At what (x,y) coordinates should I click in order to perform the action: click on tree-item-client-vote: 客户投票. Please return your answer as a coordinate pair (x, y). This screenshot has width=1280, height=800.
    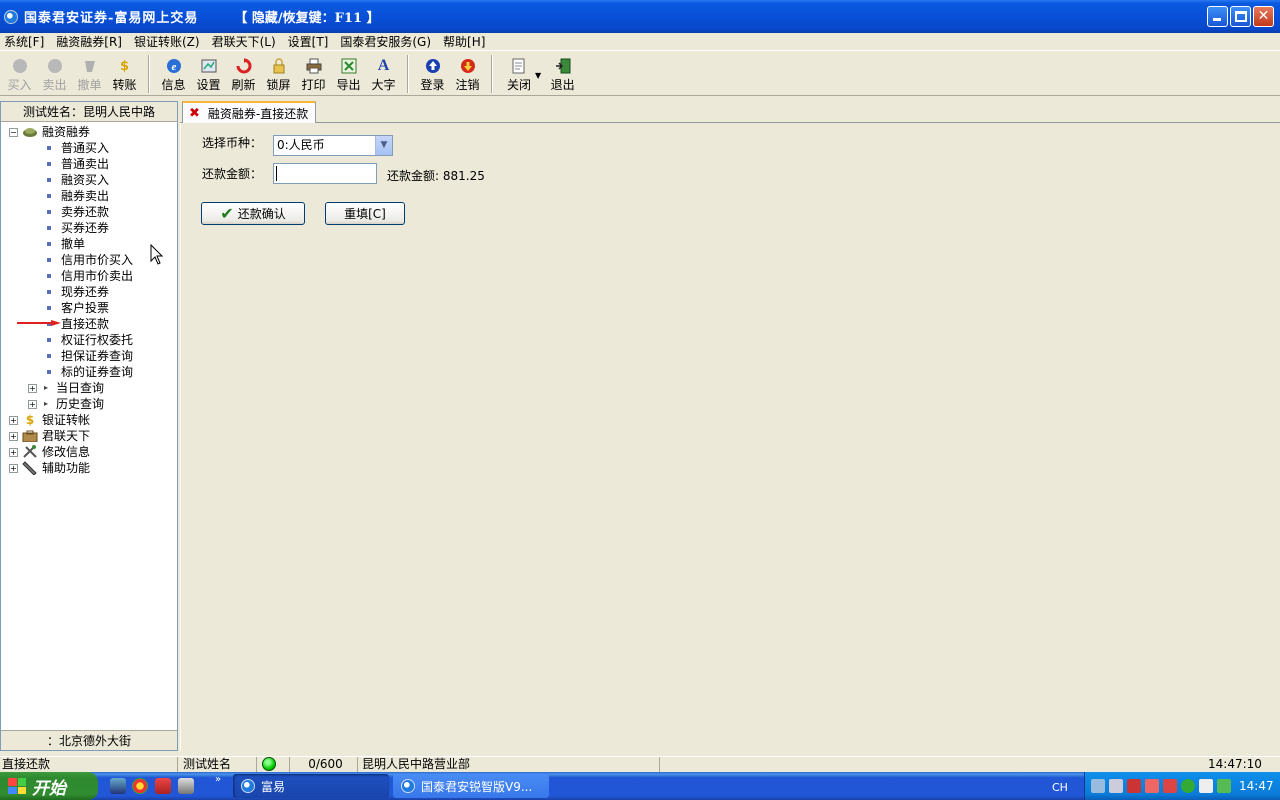
    Looking at the image, I should click on (77, 308).